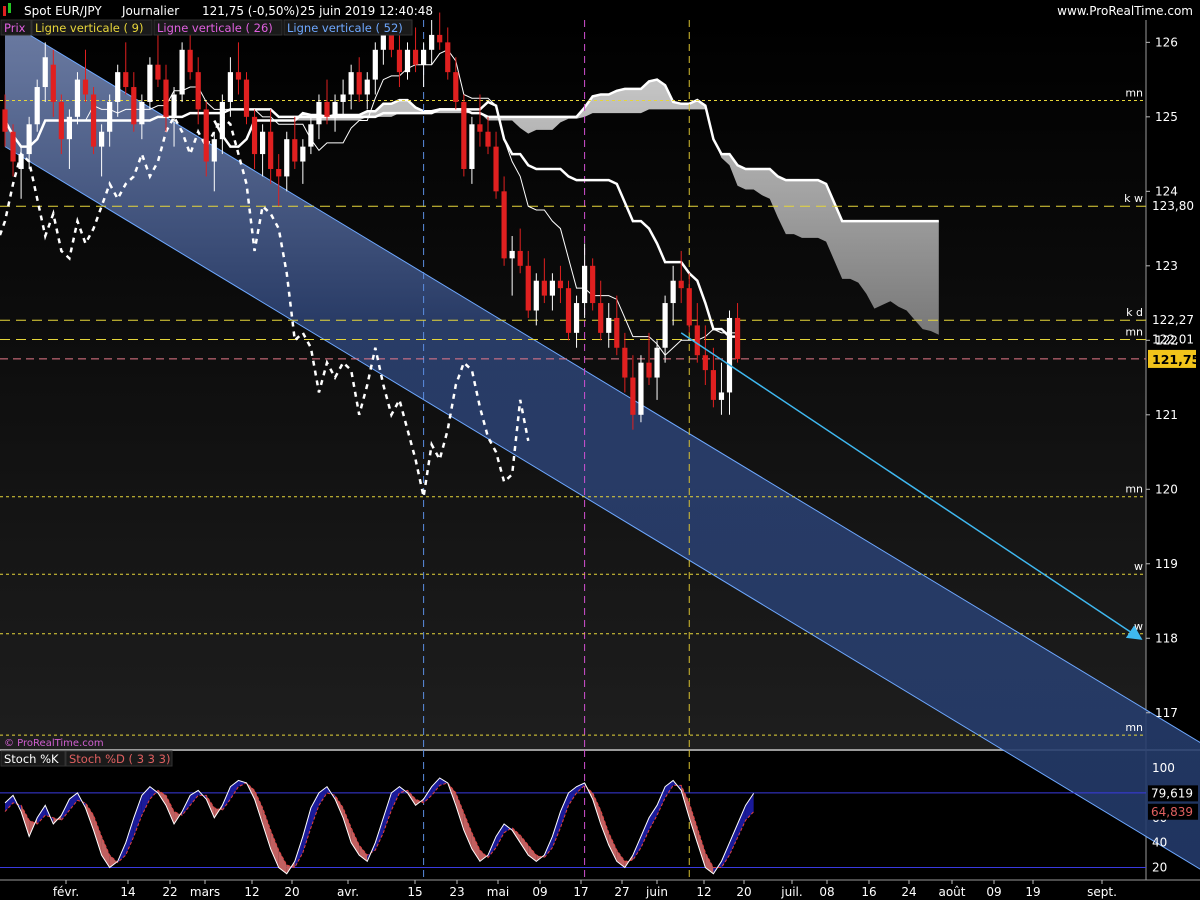 The height and width of the screenshot is (900, 1200). I want to click on x-tick-label: 19, so click(1032, 892).